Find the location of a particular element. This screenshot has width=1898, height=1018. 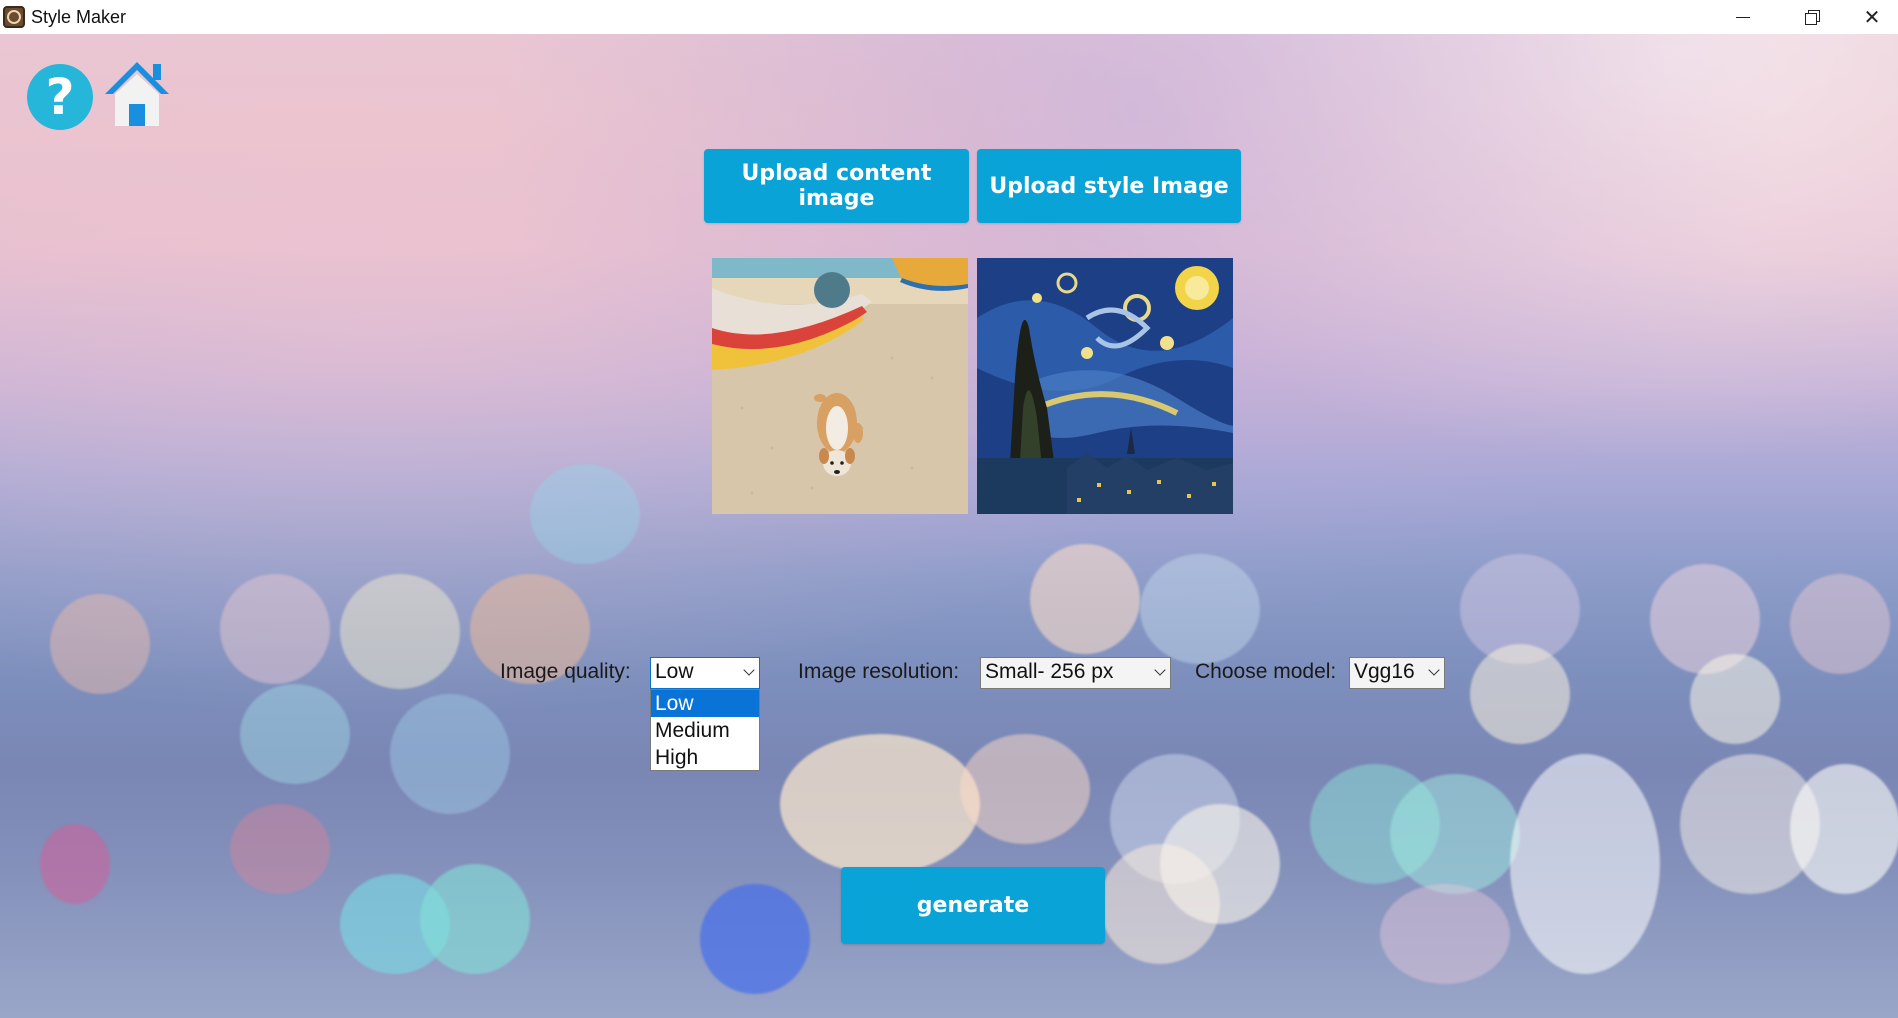

quality-option-high: High is located at coordinates (705, 757).